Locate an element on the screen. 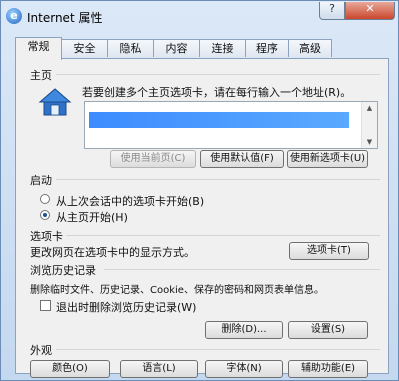 This screenshot has width=399, height=381. window-title: Internet 属性 is located at coordinates (65, 18).